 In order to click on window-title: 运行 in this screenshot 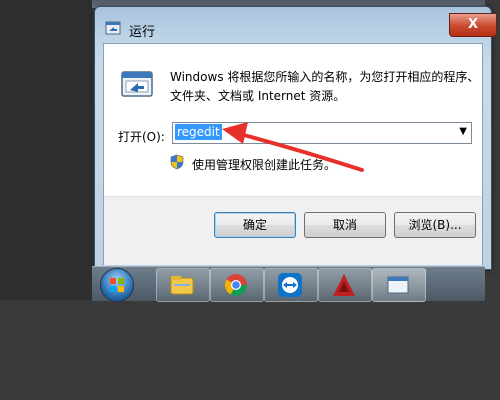, I will do `click(142, 32)`.